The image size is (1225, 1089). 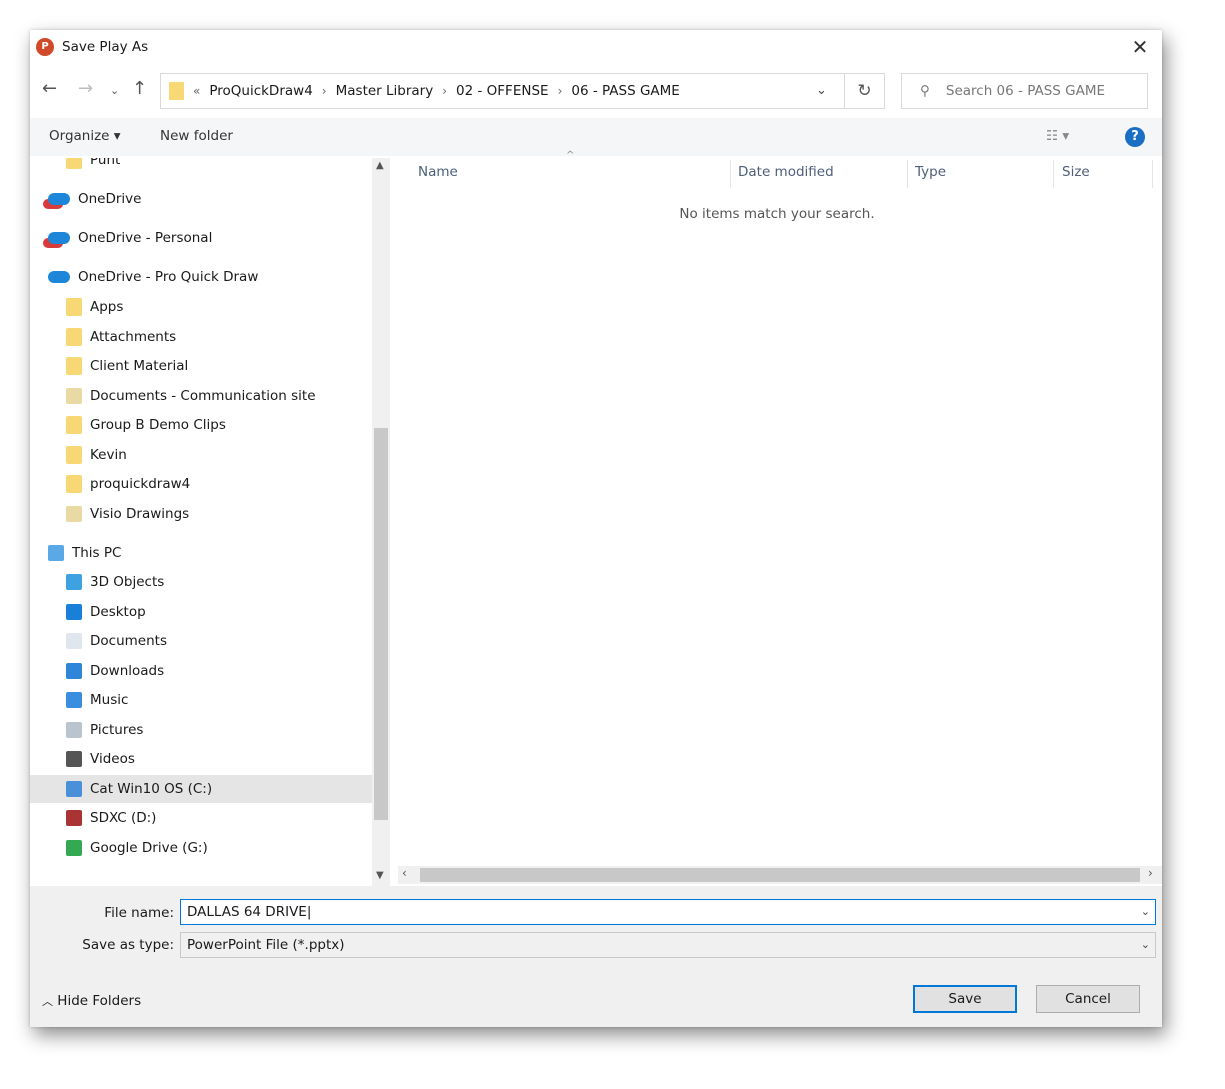 I want to click on nav-item-label: Documents - Communication site, so click(x=203, y=396).